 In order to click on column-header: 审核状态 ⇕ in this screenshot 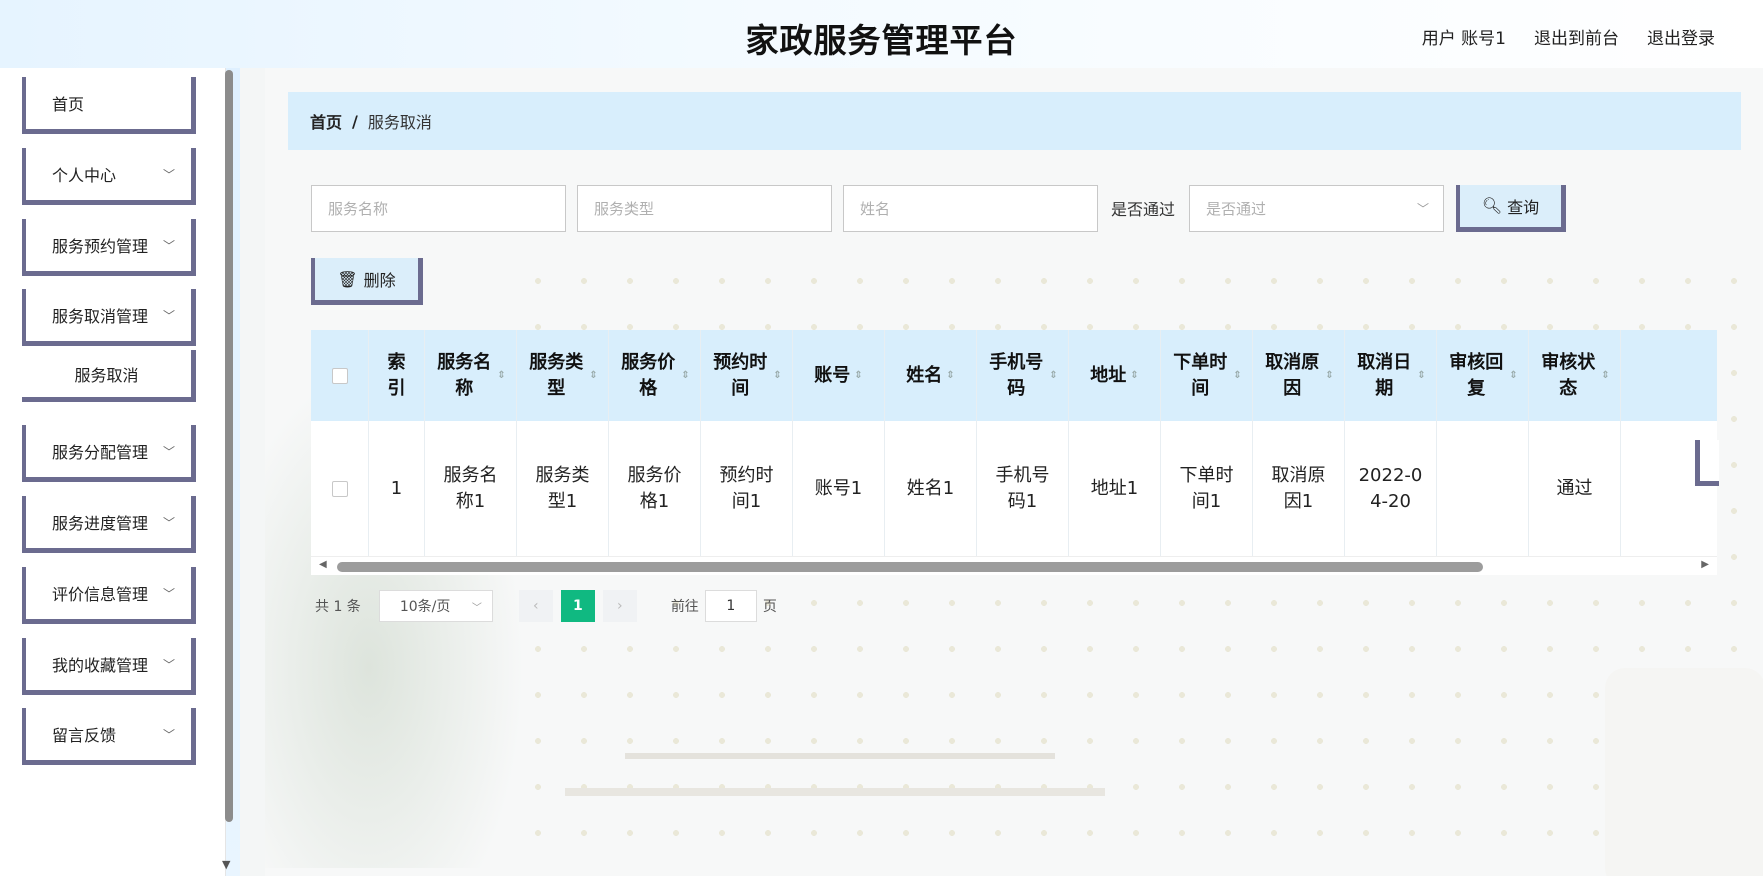, I will do `click(1575, 375)`.